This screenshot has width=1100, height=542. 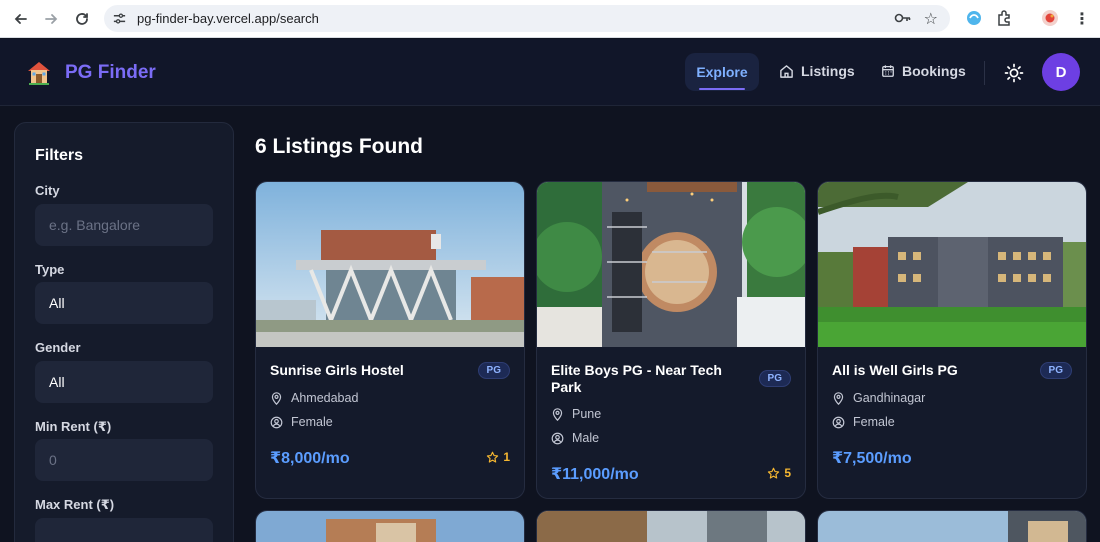 What do you see at coordinates (124, 225) in the screenshot?
I see `city-input: e.g. Bangalore` at bounding box center [124, 225].